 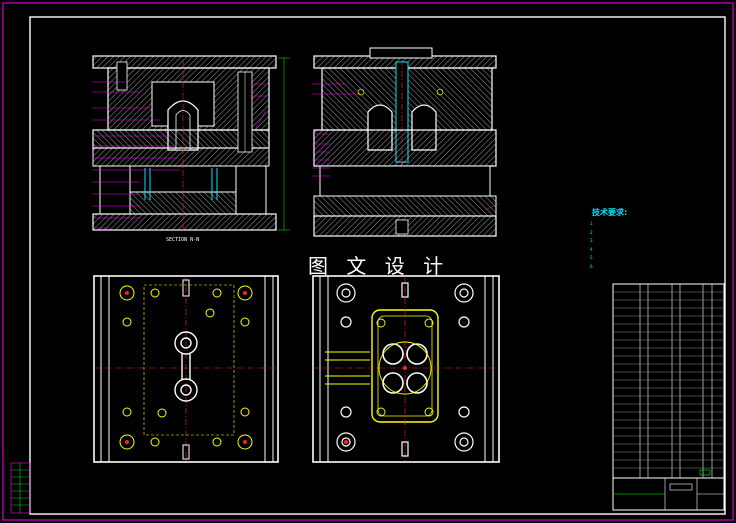 I want to click on front-section-view, so click(x=191, y=143).